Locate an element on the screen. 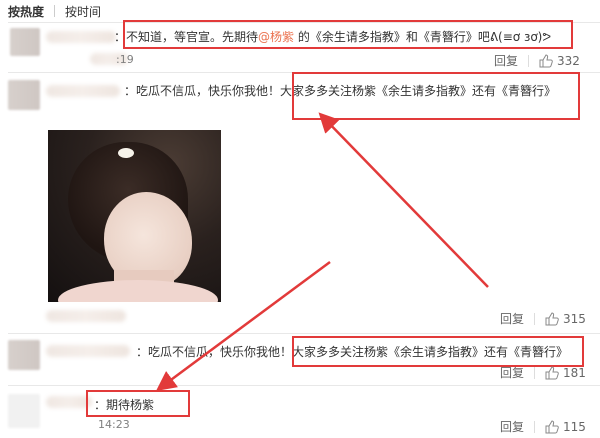  tab-divider is located at coordinates (55, 11).